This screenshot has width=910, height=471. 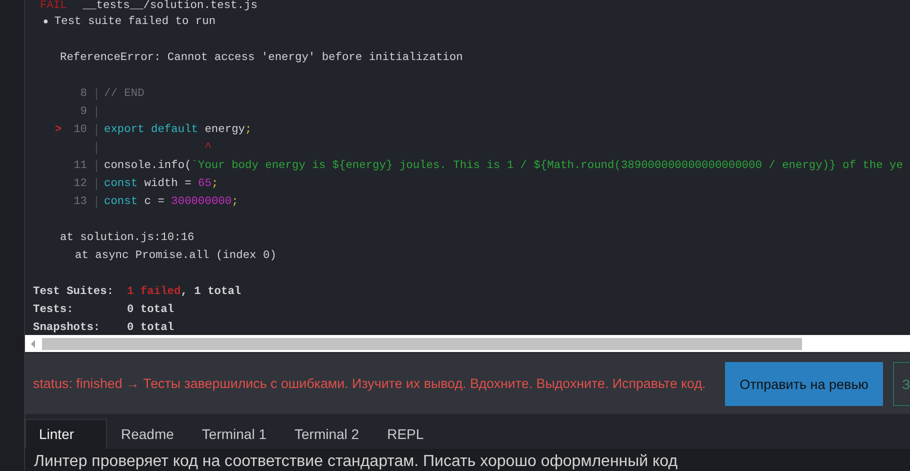 What do you see at coordinates (171, 202) in the screenshot?
I see `code-line: const c = 300000000;` at bounding box center [171, 202].